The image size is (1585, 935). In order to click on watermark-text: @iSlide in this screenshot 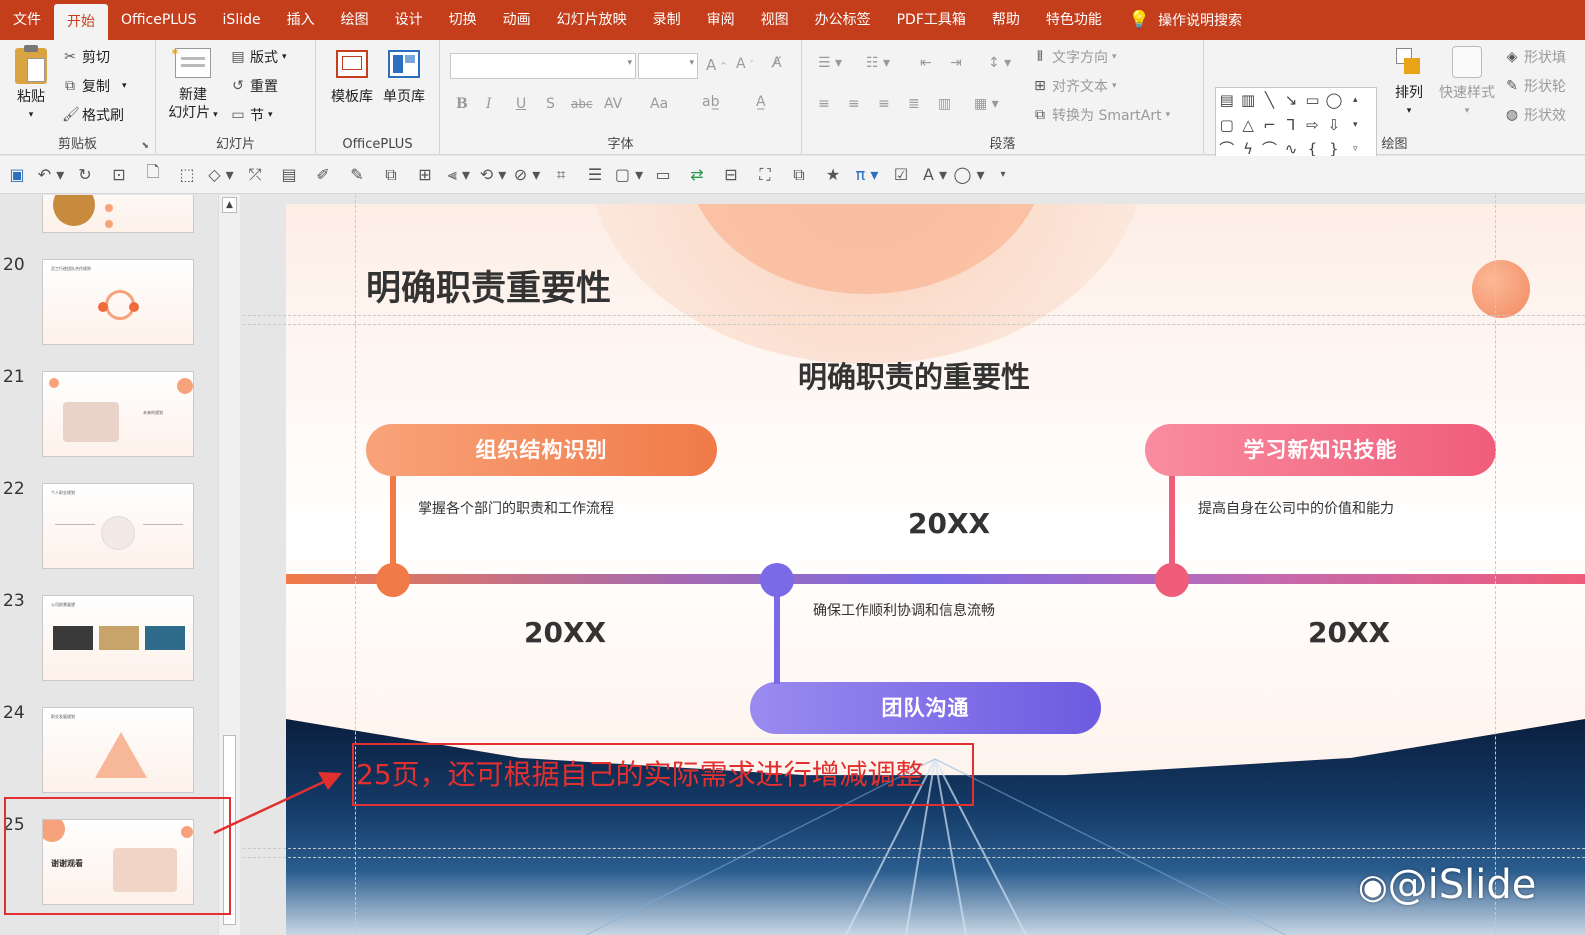, I will do `click(1462, 885)`.